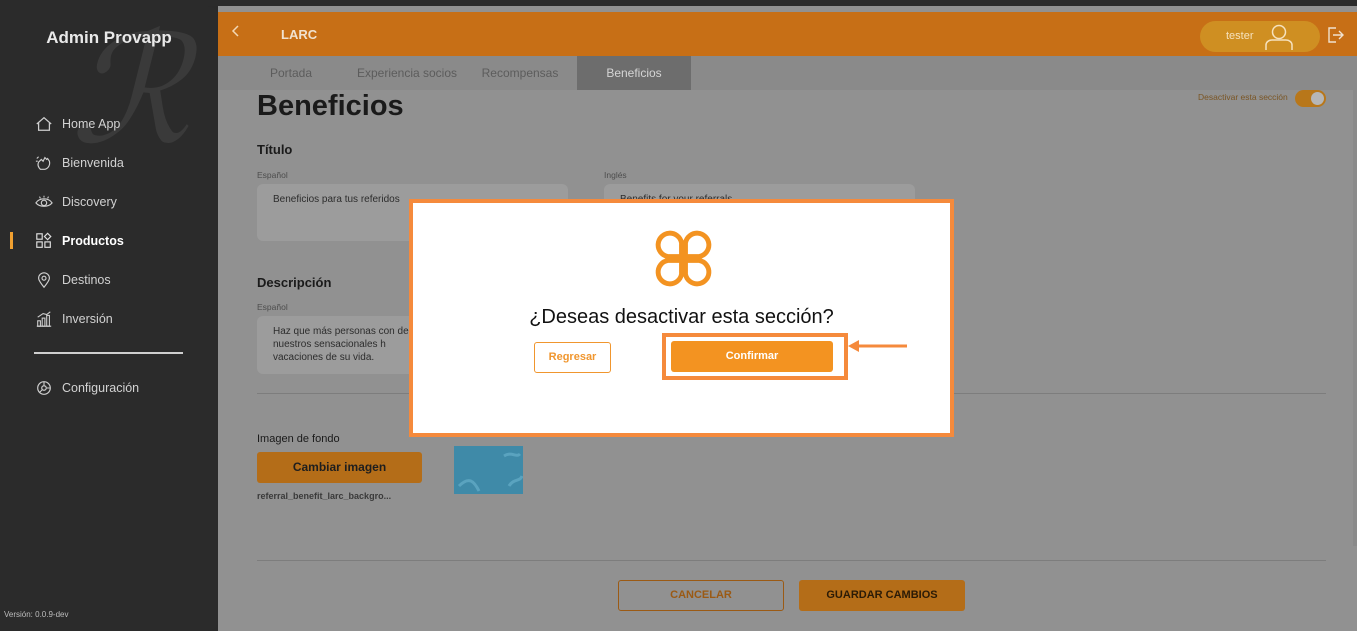 Image resolution: width=1357 pixels, height=631 pixels. I want to click on sidebar-item-label: Productos, so click(93, 240).